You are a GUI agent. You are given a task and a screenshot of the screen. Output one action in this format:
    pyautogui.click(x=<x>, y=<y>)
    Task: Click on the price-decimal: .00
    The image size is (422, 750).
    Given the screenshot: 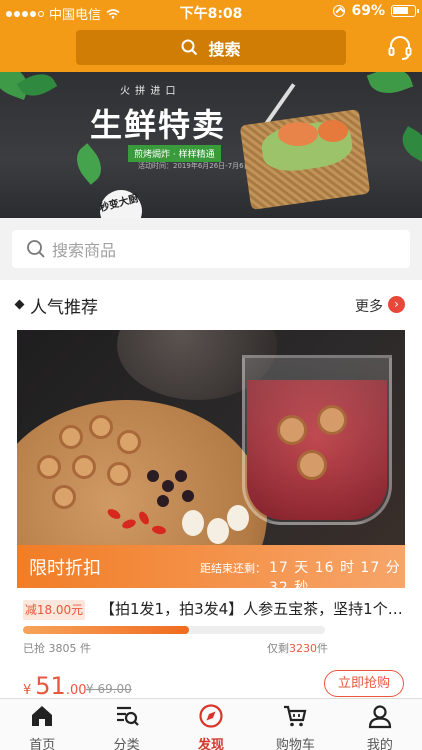 What is the action you would take?
    pyautogui.click(x=76, y=690)
    